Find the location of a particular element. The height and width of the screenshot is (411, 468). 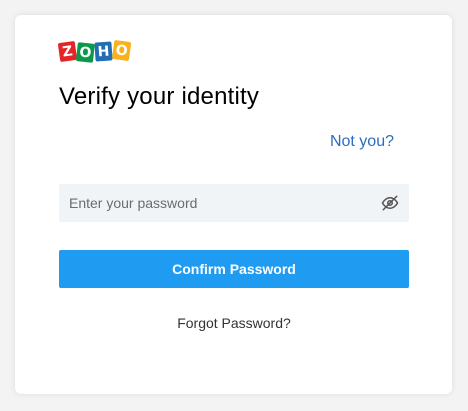

zoho-logo: Z O H O is located at coordinates (94, 51).